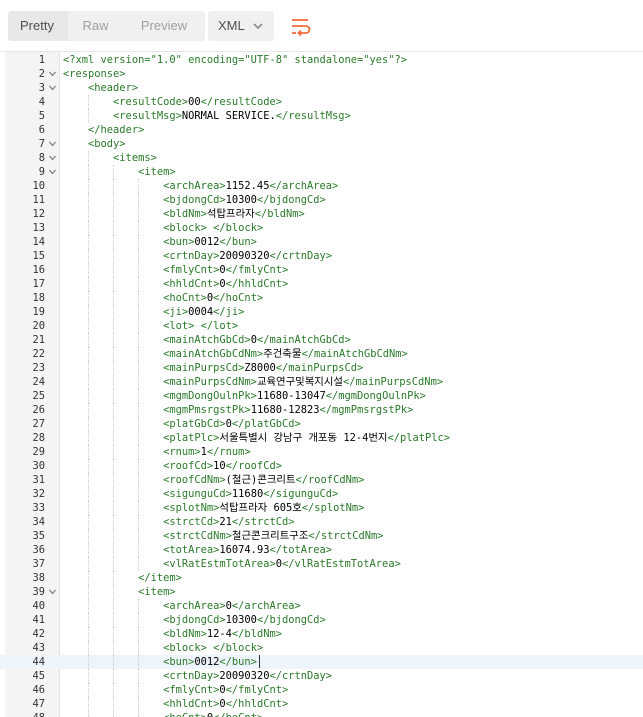 The width and height of the screenshot is (643, 717). I want to click on code-line: 34 <strctCd>21</strctCd>, so click(321, 522).